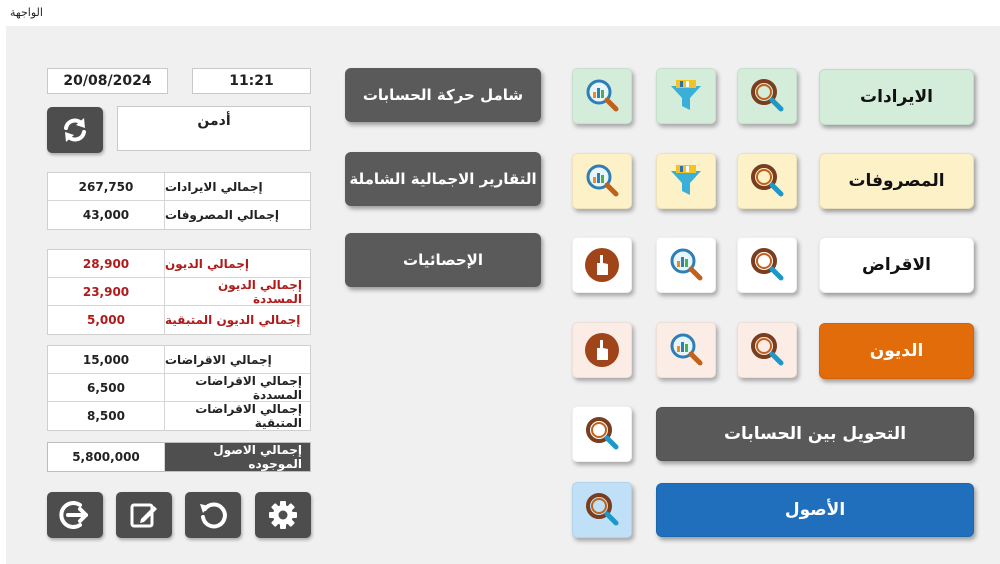 Image resolution: width=1000 pixels, height=564 pixels. What do you see at coordinates (500, 13) in the screenshot?
I see `title-bar: الواجهة` at bounding box center [500, 13].